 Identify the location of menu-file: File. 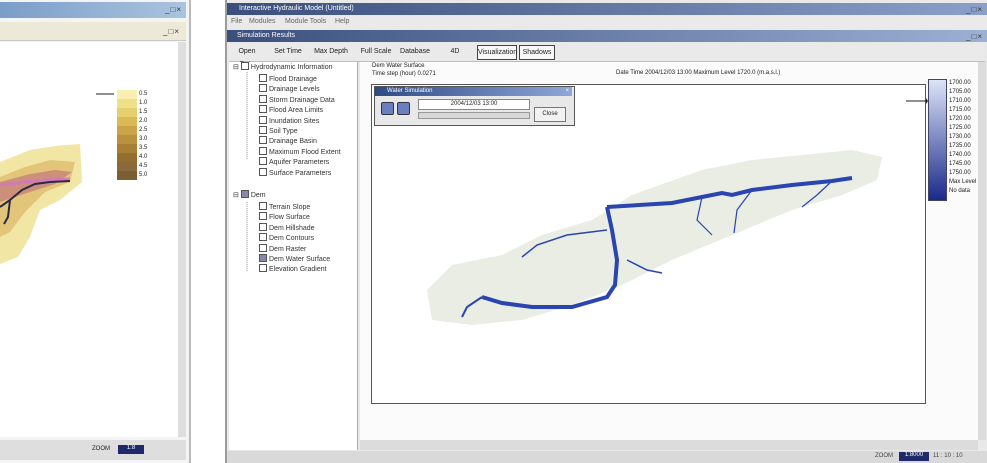
(236, 21).